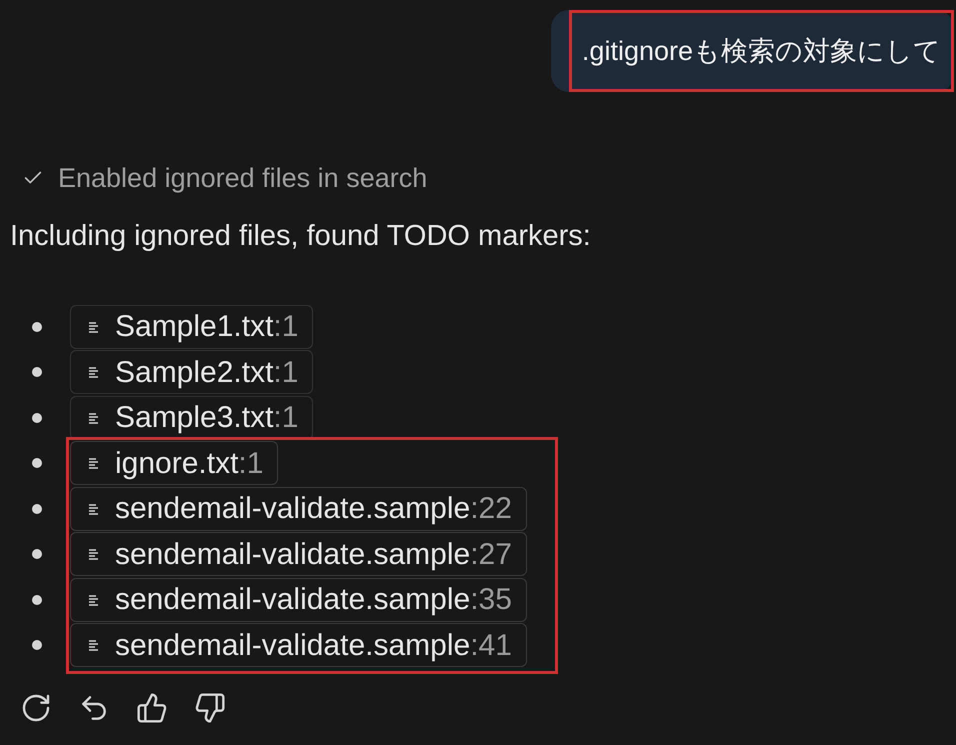 Image resolution: width=956 pixels, height=745 pixels. Describe the element at coordinates (761, 51) in the screenshot. I see `user-message-text: .gitignoreも検索の対象にして` at that location.